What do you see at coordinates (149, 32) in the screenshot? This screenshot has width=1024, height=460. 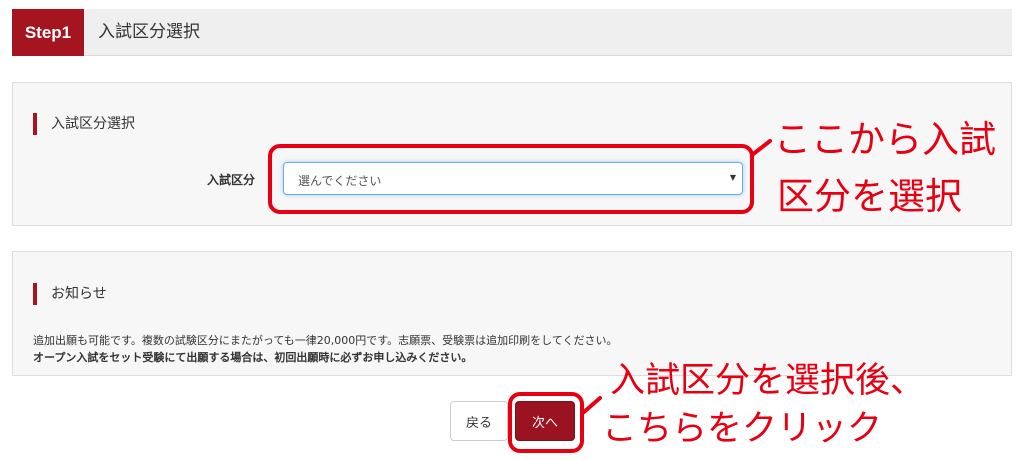 I see `step-title: 入試区分選択` at bounding box center [149, 32].